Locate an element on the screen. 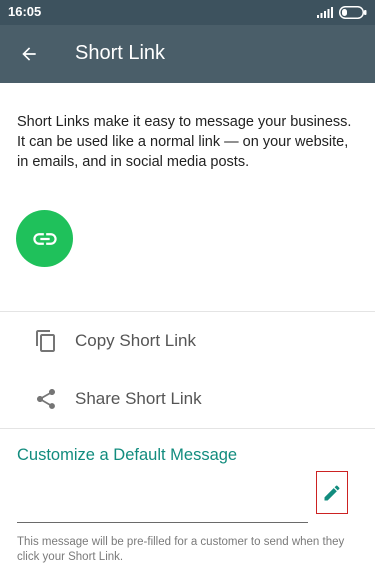 Image resolution: width=375 pixels, height=569 pixels. short-link-badge is located at coordinates (44, 238).